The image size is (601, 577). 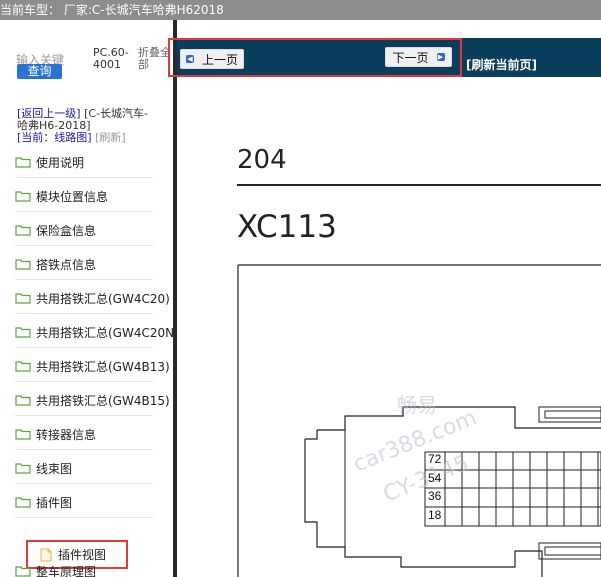 I want to click on tree-item: 共用搭铁汇总(GW4B15), so click(x=92, y=400).